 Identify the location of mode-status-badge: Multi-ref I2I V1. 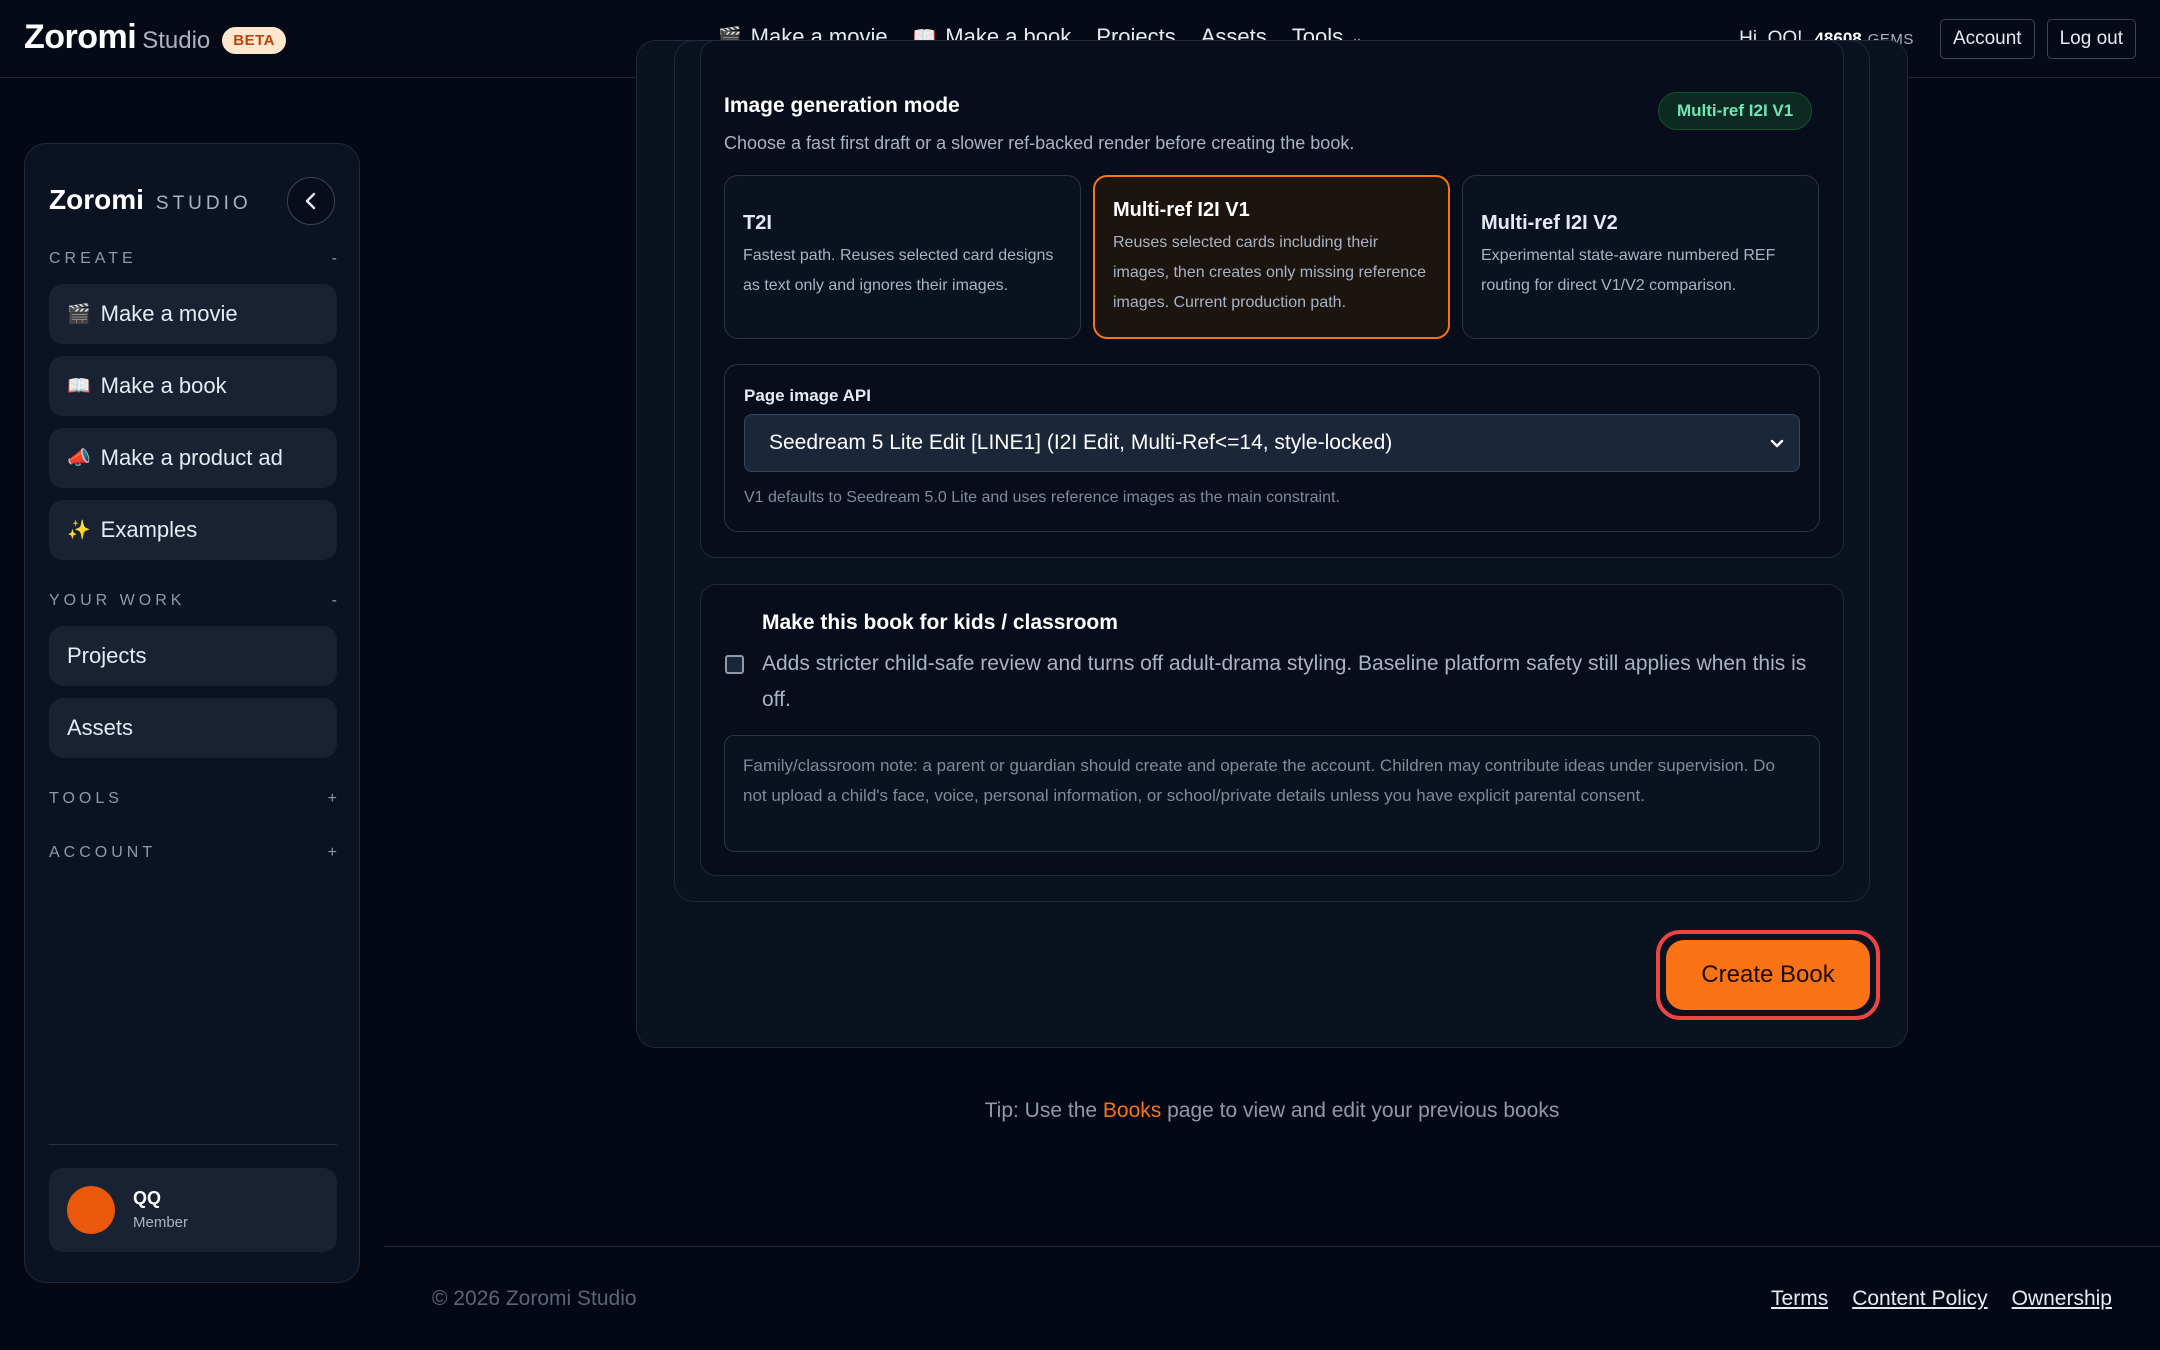
(1735, 111).